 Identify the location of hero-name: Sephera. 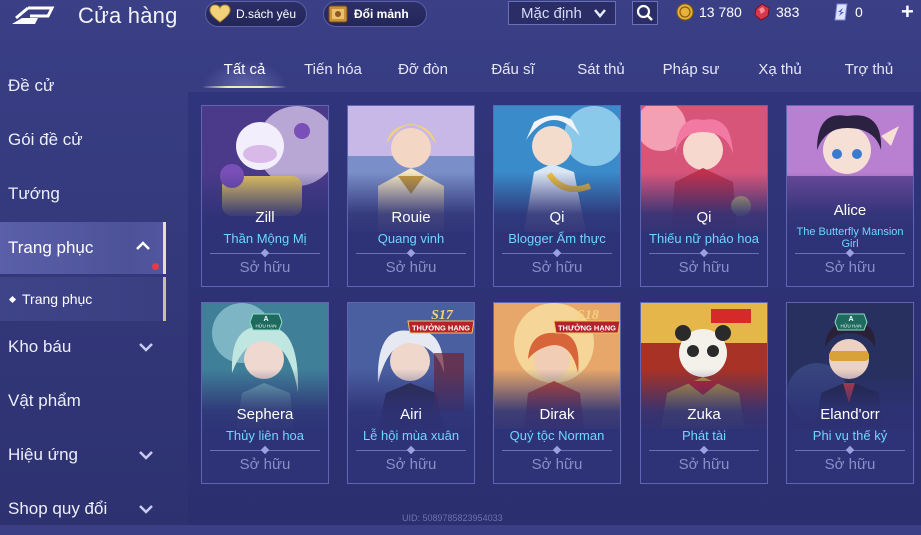
(265, 414).